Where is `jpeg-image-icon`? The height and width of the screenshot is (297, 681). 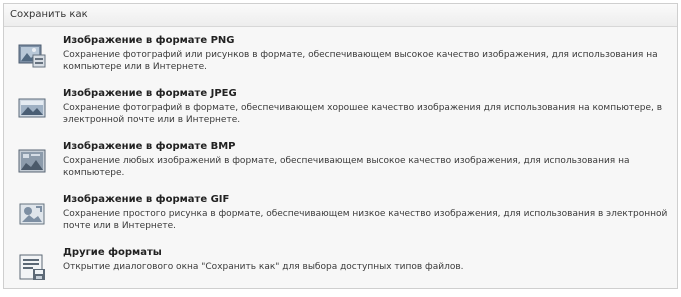
jpeg-image-icon is located at coordinates (32, 108).